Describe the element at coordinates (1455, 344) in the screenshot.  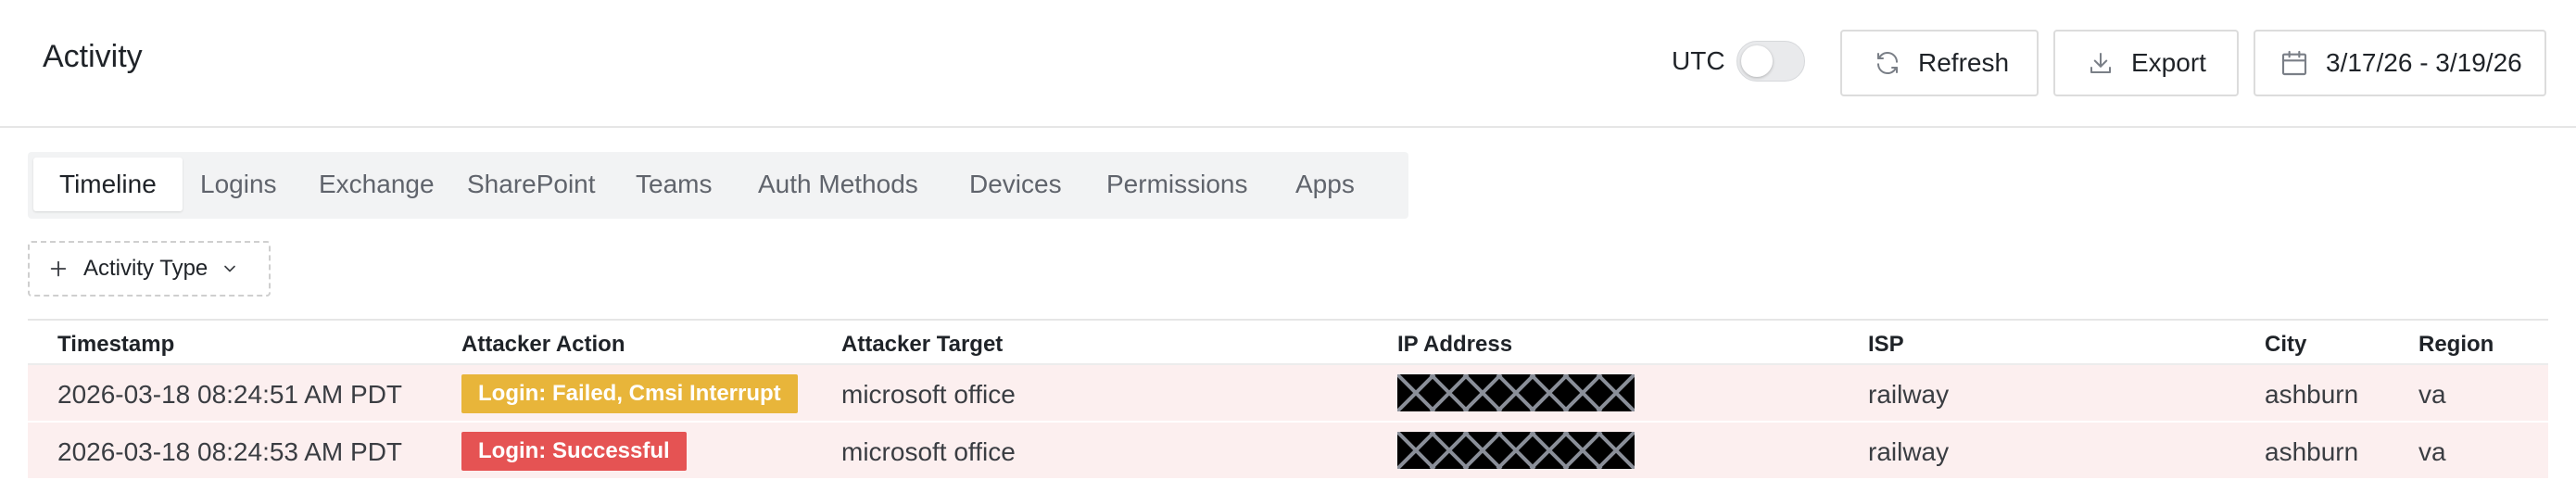
I see `column-header-ip-address: IP Address` at that location.